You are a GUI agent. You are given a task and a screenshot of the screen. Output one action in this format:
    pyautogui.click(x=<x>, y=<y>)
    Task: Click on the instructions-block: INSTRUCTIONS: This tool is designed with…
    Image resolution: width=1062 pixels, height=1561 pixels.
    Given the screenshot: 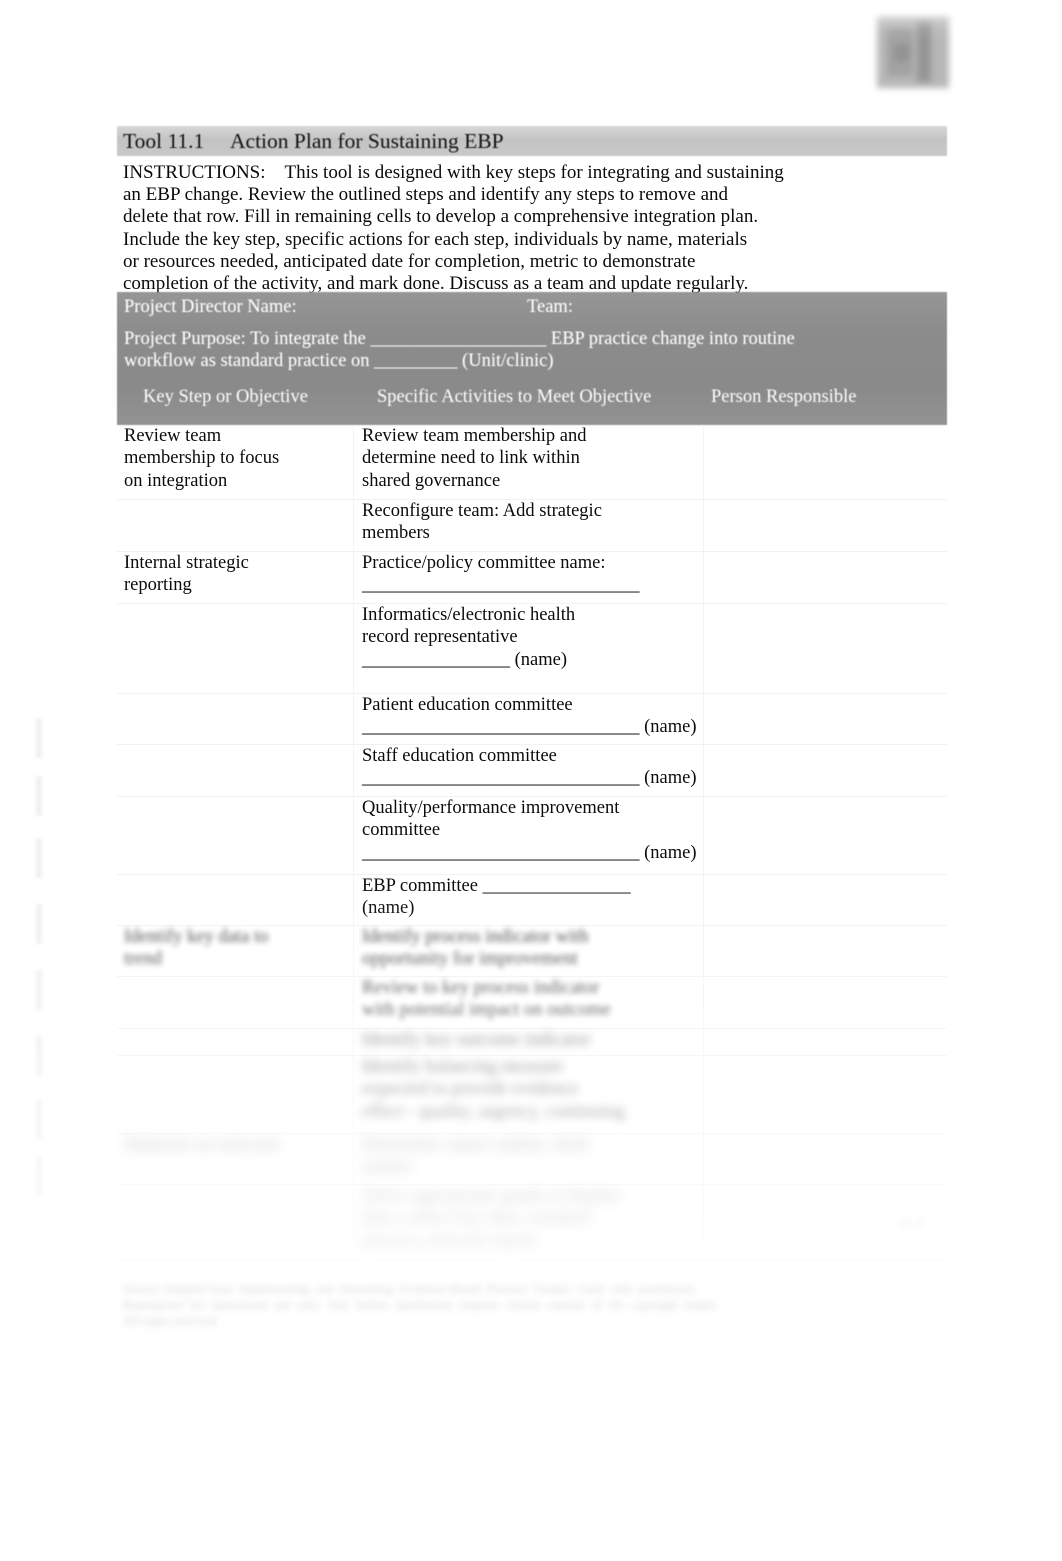 What is the action you would take?
    pyautogui.click(x=483, y=228)
    